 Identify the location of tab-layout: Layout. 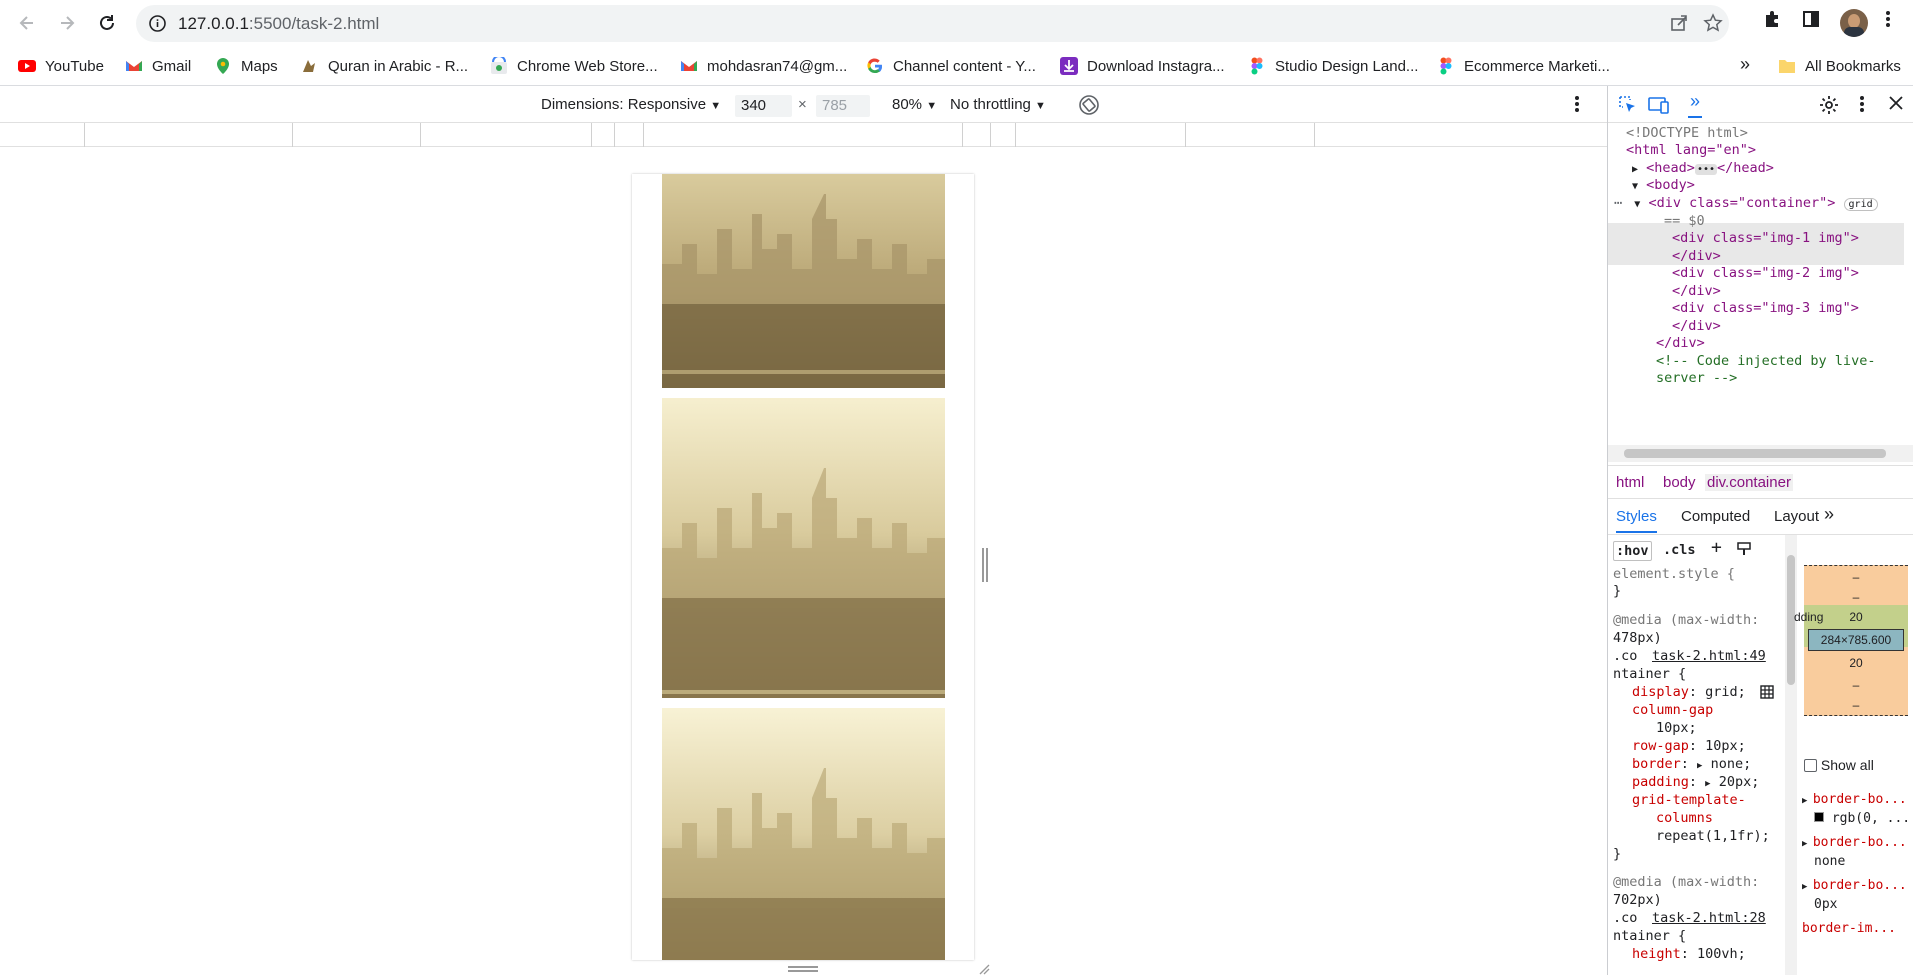
(1796, 516).